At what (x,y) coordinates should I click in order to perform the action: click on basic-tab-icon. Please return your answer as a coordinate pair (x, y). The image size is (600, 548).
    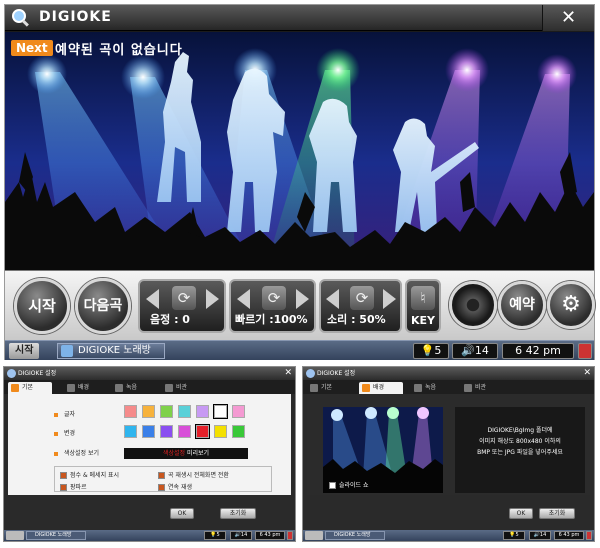
    Looking at the image, I should click on (15, 388).